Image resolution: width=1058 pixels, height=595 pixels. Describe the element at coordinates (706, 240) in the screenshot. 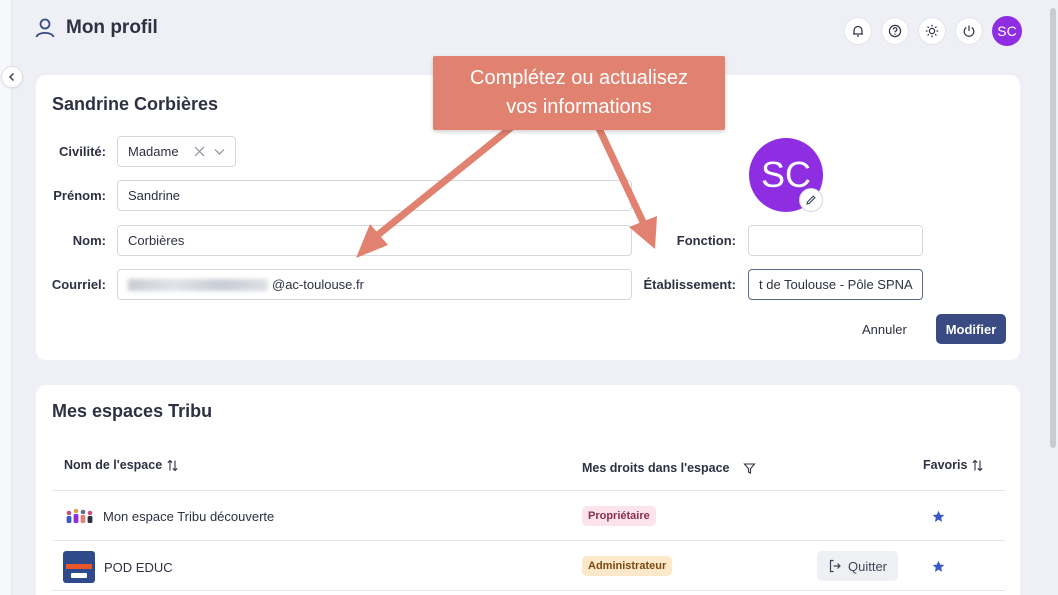

I see `fonction-label: Fonction:` at that location.